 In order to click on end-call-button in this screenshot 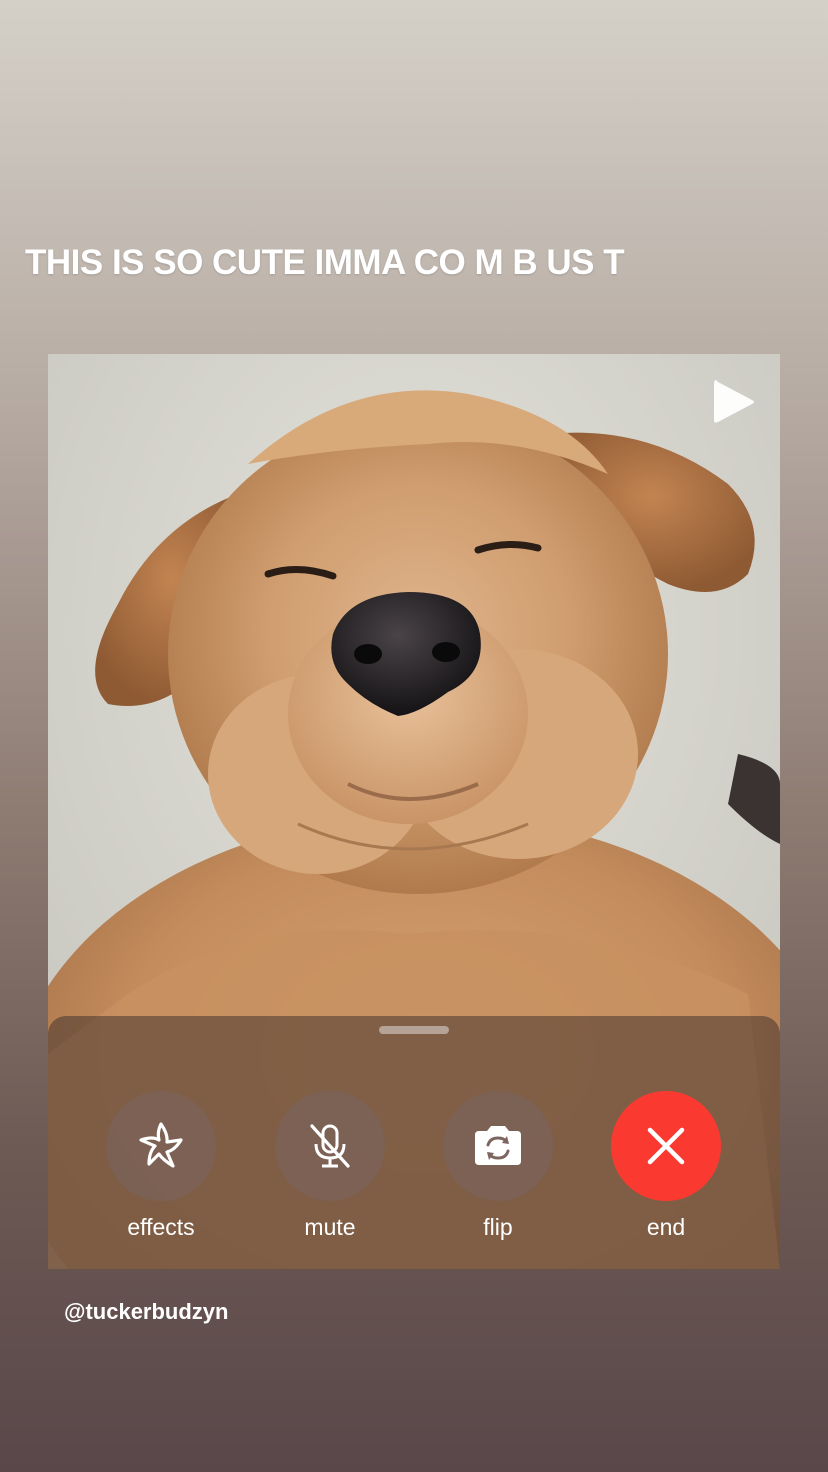, I will do `click(666, 1146)`.